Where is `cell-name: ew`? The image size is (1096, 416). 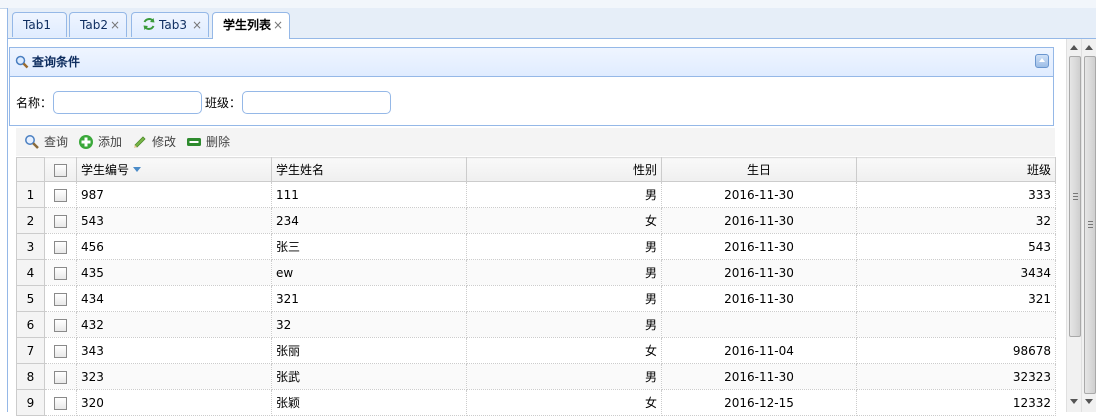 cell-name: ew is located at coordinates (369, 272).